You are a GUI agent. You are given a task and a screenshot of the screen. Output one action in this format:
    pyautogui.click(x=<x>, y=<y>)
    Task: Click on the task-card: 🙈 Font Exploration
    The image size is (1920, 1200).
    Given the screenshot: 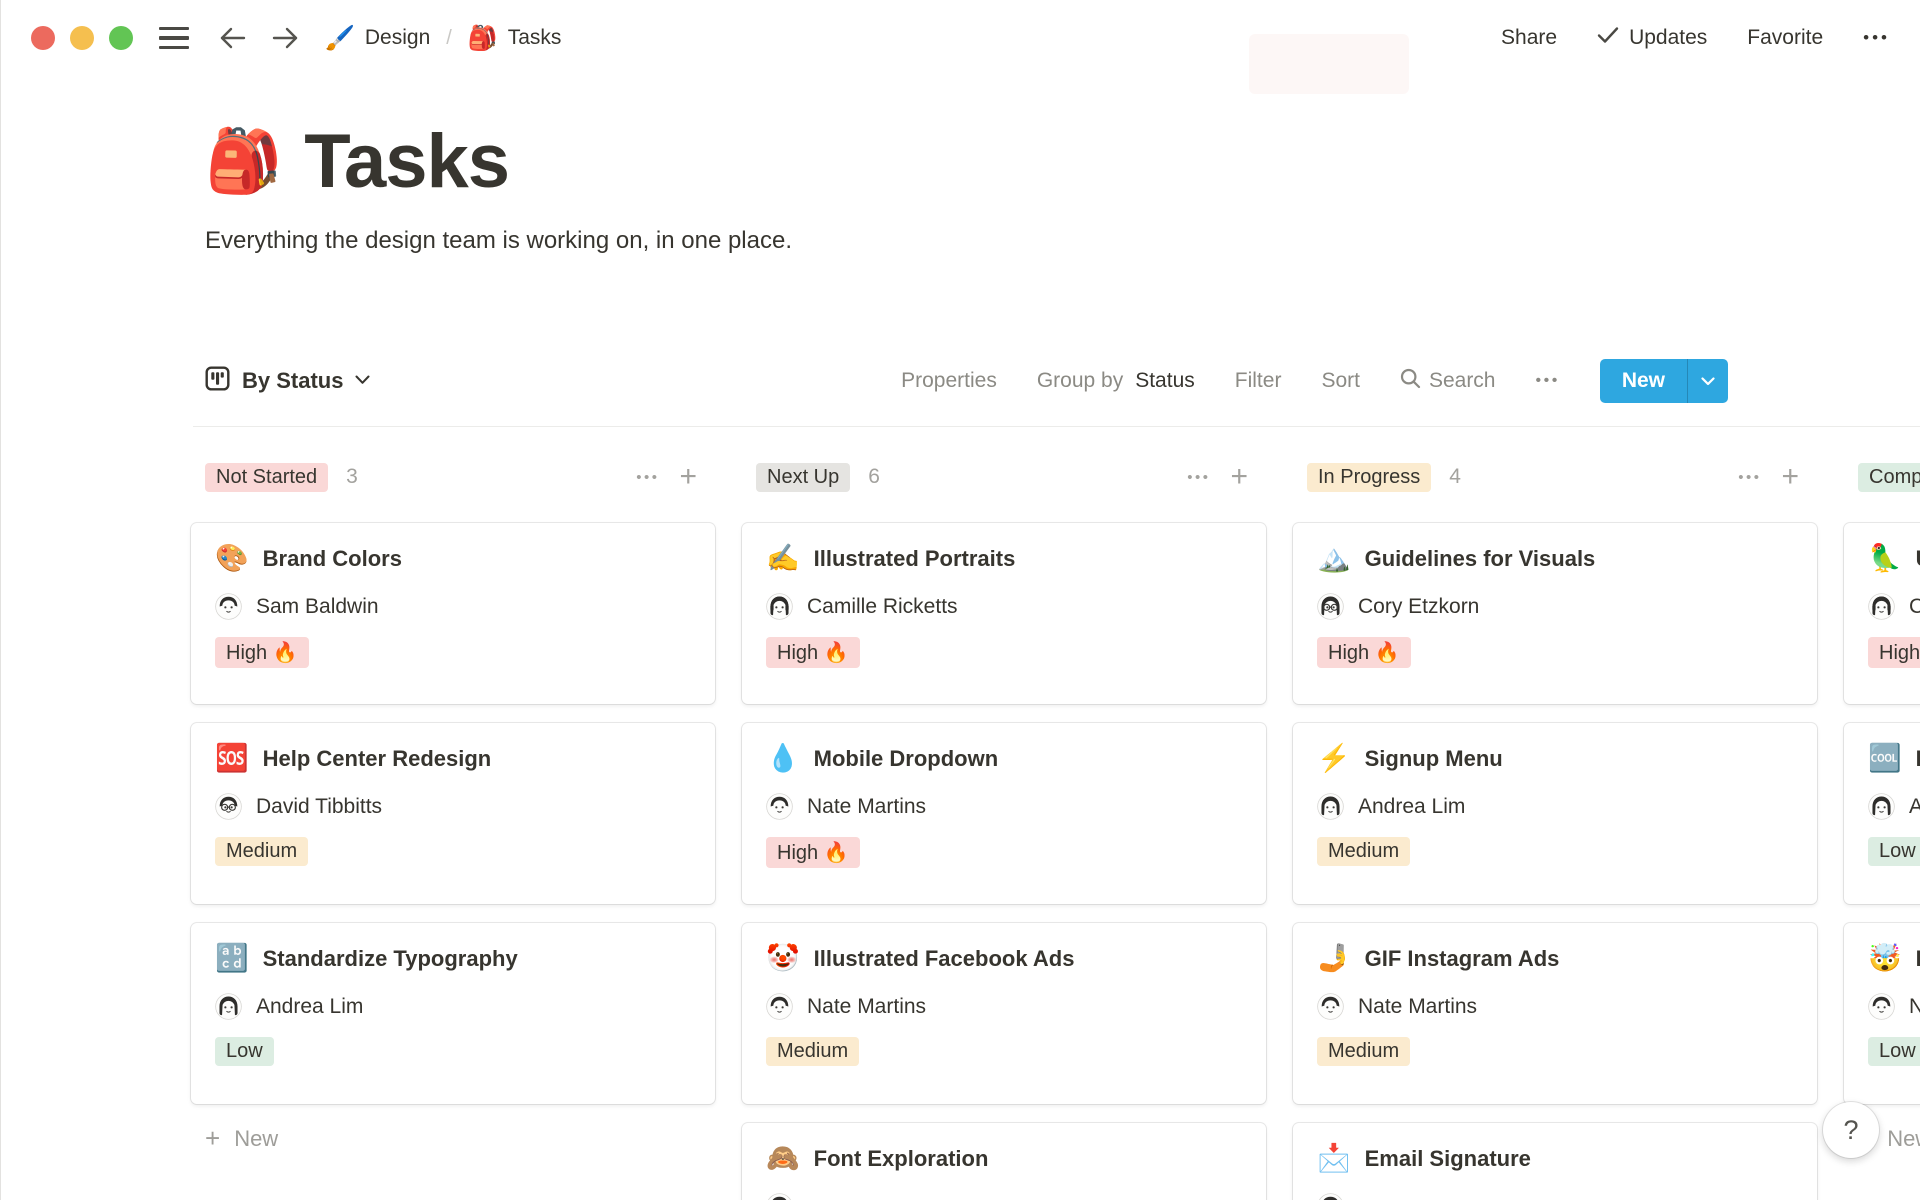 What is the action you would take?
    pyautogui.click(x=1004, y=1161)
    